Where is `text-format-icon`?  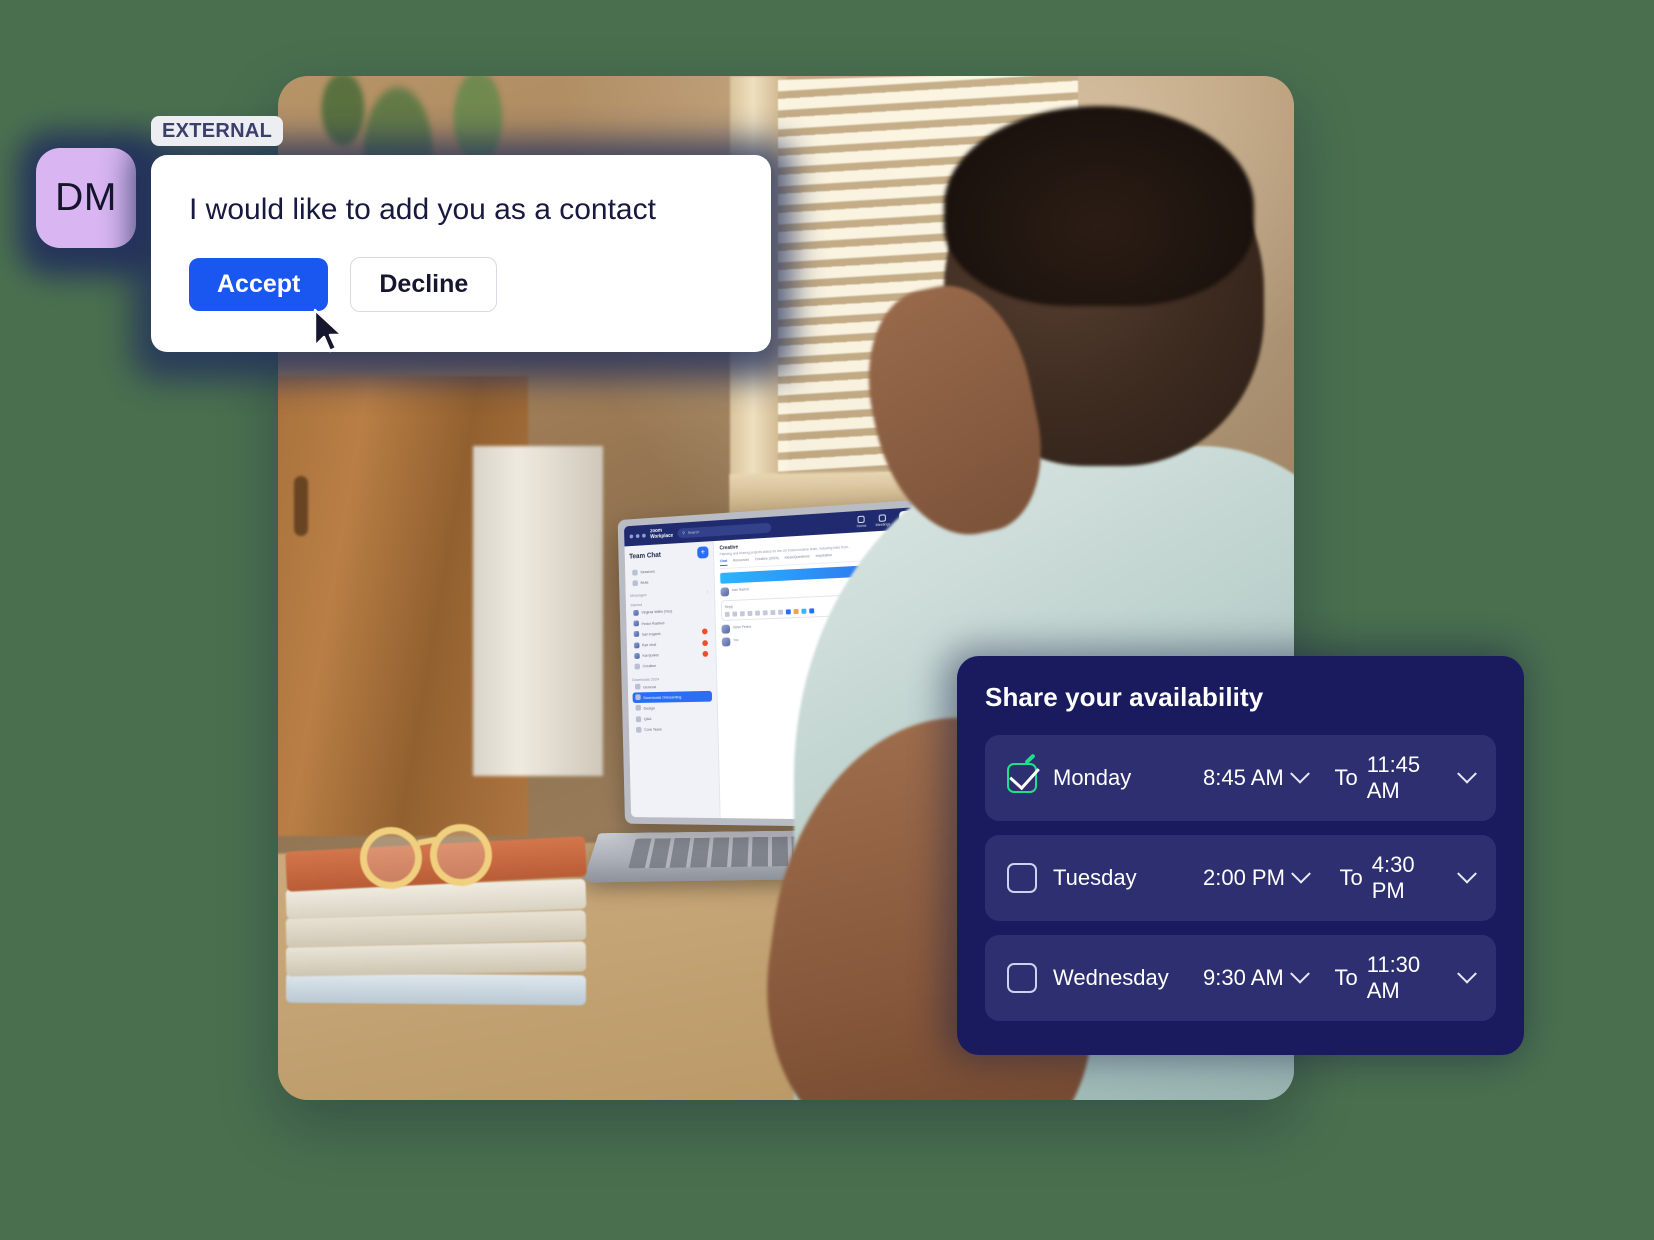
text-format-icon is located at coordinates (727, 614).